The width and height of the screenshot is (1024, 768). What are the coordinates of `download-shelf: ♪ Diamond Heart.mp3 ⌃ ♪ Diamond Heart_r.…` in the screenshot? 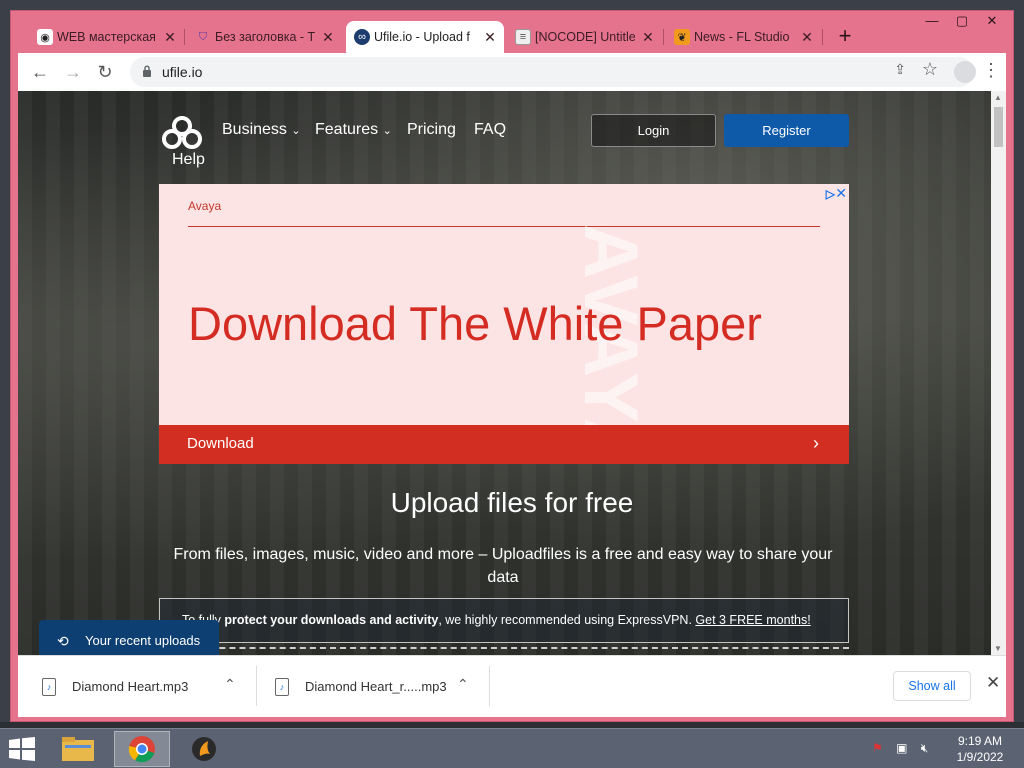 It's located at (512, 686).